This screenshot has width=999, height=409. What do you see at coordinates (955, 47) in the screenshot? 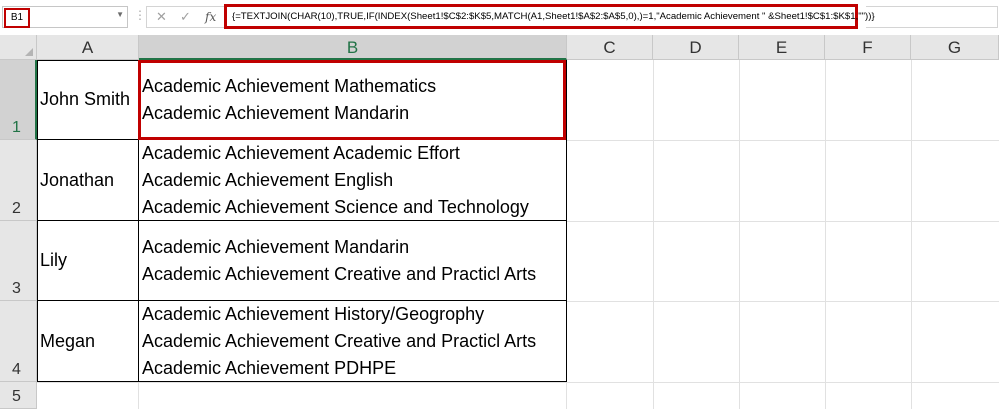
I see `column-header-g: G` at bounding box center [955, 47].